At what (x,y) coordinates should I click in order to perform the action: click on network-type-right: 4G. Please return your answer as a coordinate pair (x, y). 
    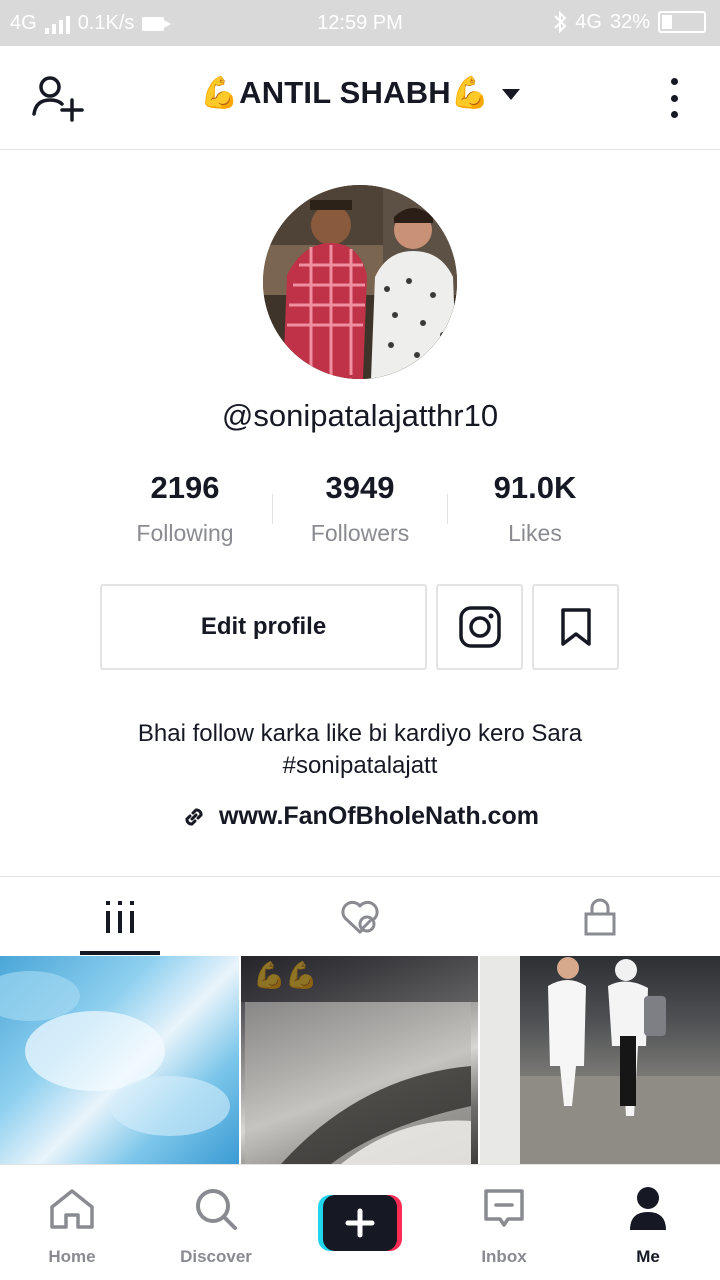
    Looking at the image, I should click on (588, 21).